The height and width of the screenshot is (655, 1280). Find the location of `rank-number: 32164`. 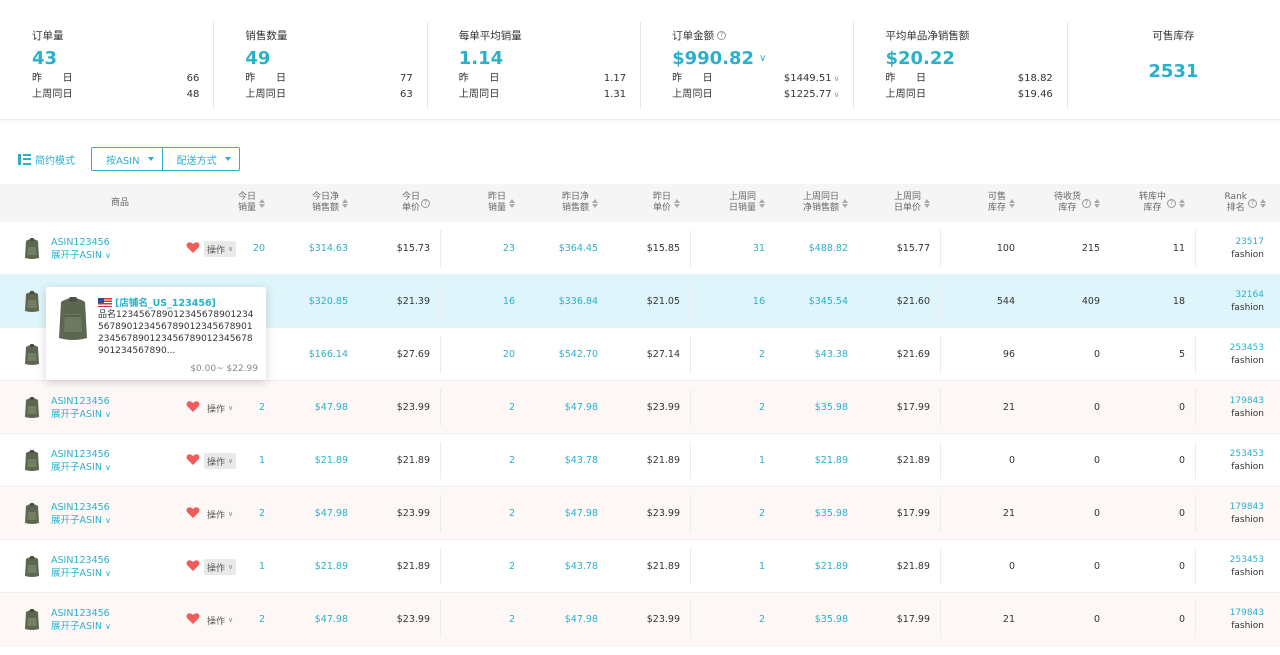

rank-number: 32164 is located at coordinates (1247, 295).